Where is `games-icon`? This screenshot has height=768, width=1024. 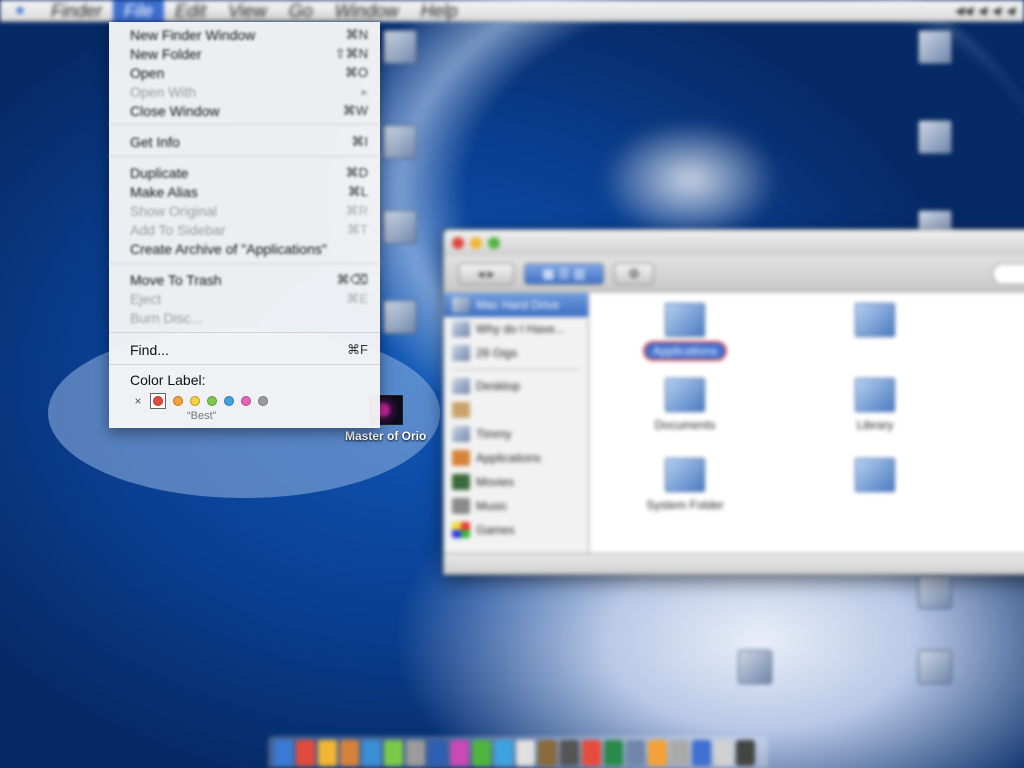 games-icon is located at coordinates (461, 530).